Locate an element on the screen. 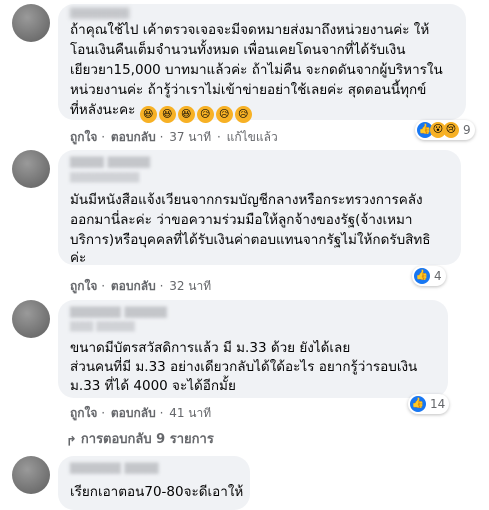 Image resolution: width=489 pixels, height=510 pixels. reaction-count: 4 is located at coordinates (438, 276).